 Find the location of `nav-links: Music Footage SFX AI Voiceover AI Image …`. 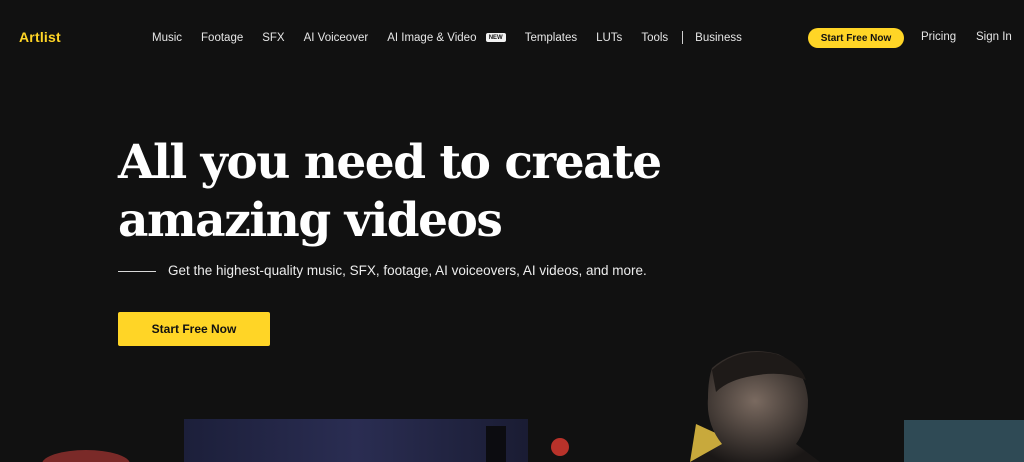

nav-links: Music Footage SFX AI Voiceover AI Image … is located at coordinates (456, 37).